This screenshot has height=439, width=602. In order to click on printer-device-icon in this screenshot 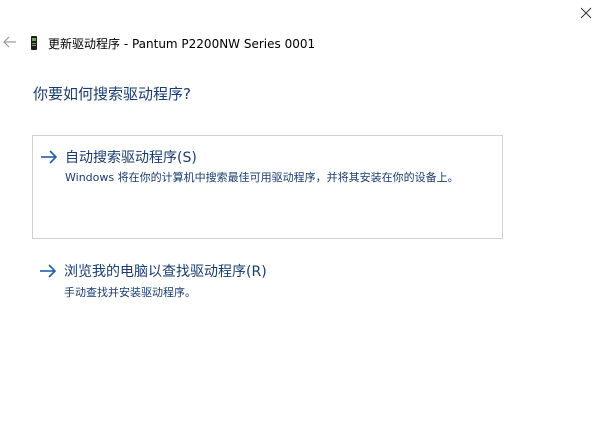, I will do `click(35, 43)`.